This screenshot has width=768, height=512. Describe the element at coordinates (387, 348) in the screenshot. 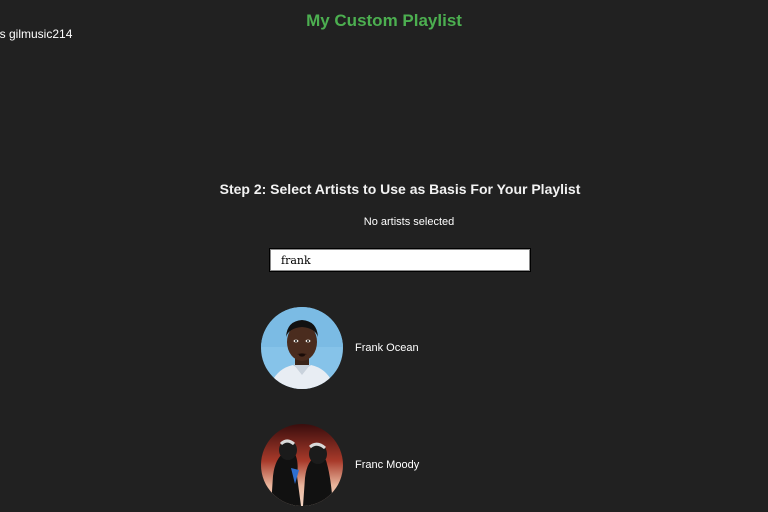

I see `artist-name: Frank Ocean` at that location.